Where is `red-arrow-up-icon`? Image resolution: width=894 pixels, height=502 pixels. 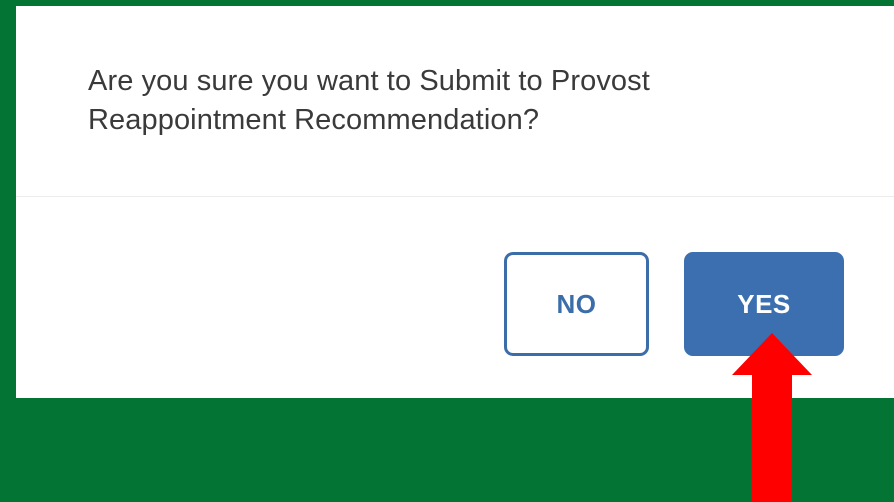 red-arrow-up-icon is located at coordinates (772, 417).